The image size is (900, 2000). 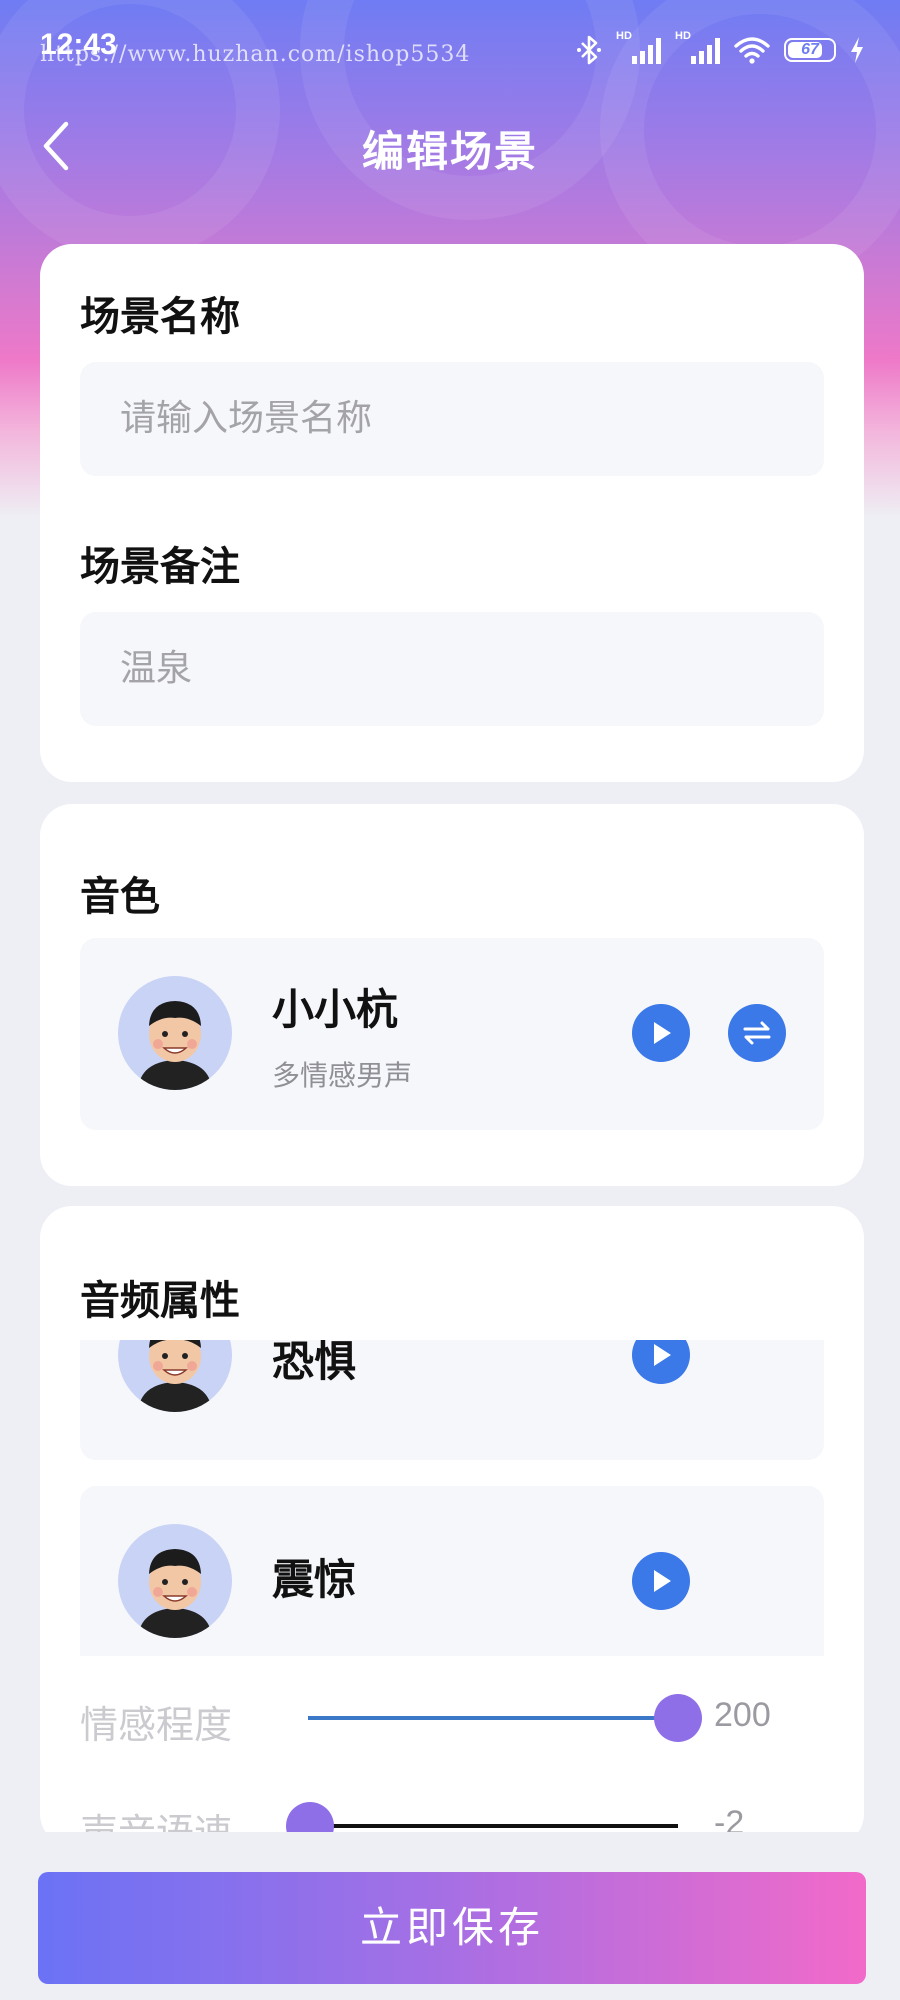 What do you see at coordinates (449, 151) in the screenshot?
I see `page-title: 编辑场景` at bounding box center [449, 151].